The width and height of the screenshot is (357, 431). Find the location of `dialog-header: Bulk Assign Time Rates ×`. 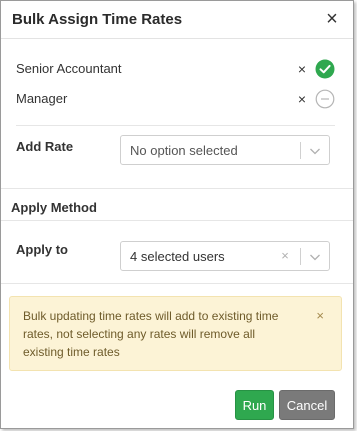

dialog-header: Bulk Assign Time Rates × is located at coordinates (177, 20).